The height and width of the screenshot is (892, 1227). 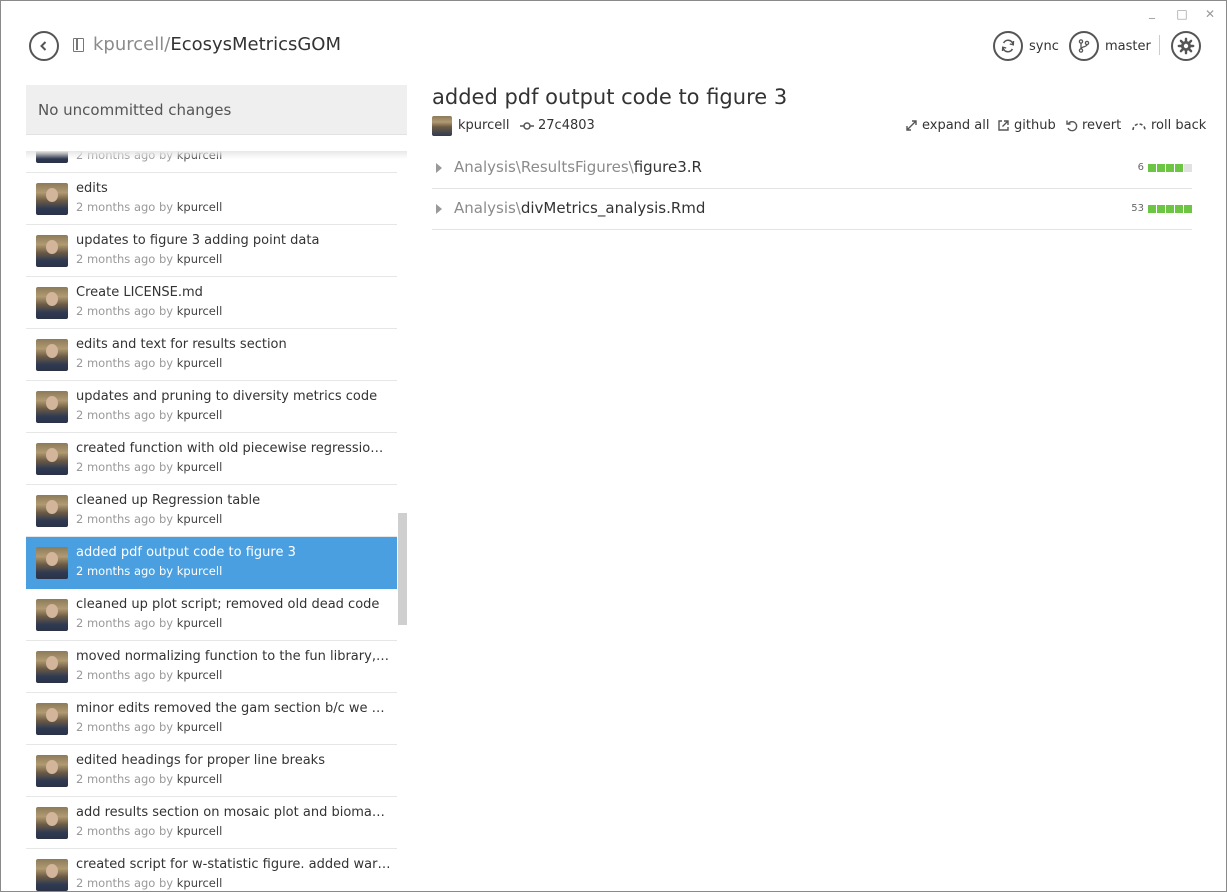 I want to click on file-stat: 53, so click(x=1161, y=208).